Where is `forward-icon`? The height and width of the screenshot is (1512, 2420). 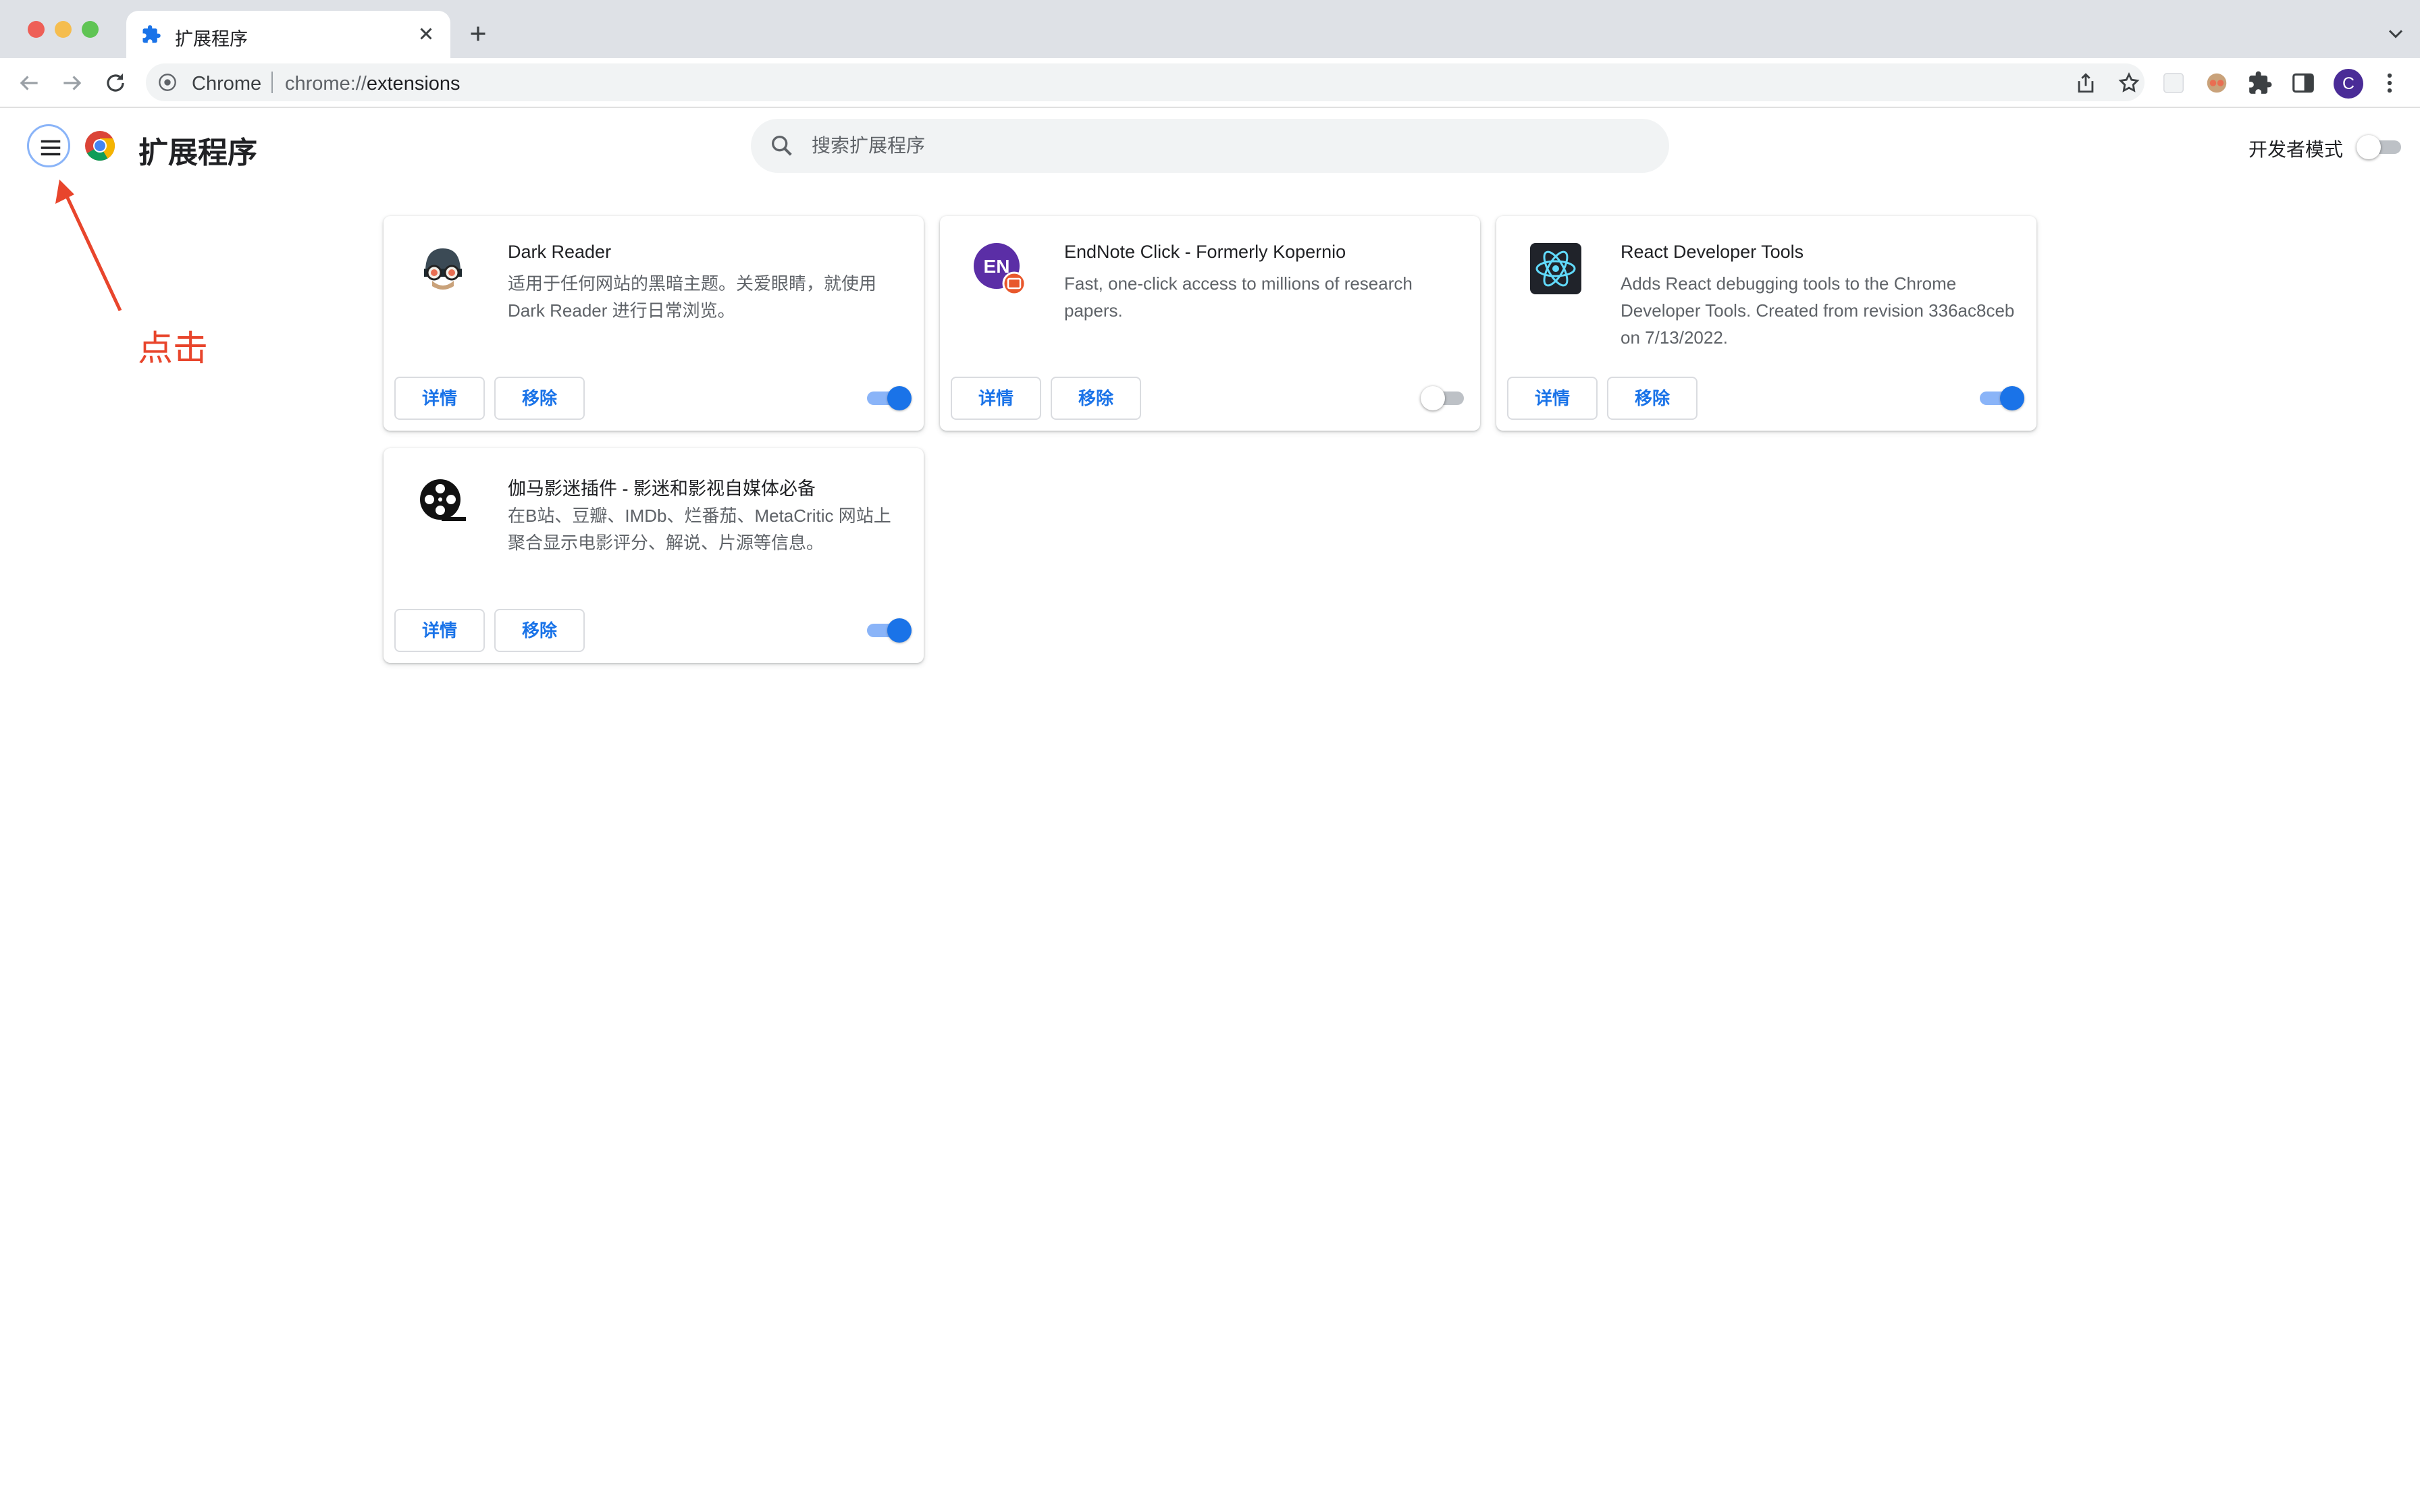
forward-icon is located at coordinates (72, 83).